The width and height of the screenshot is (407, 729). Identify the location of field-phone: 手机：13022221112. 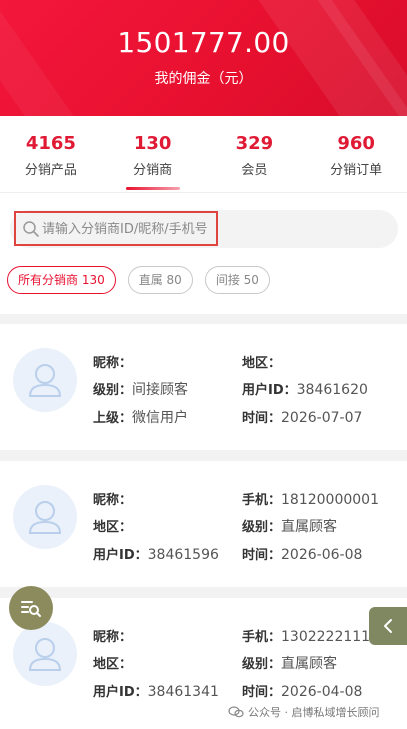
(310, 637).